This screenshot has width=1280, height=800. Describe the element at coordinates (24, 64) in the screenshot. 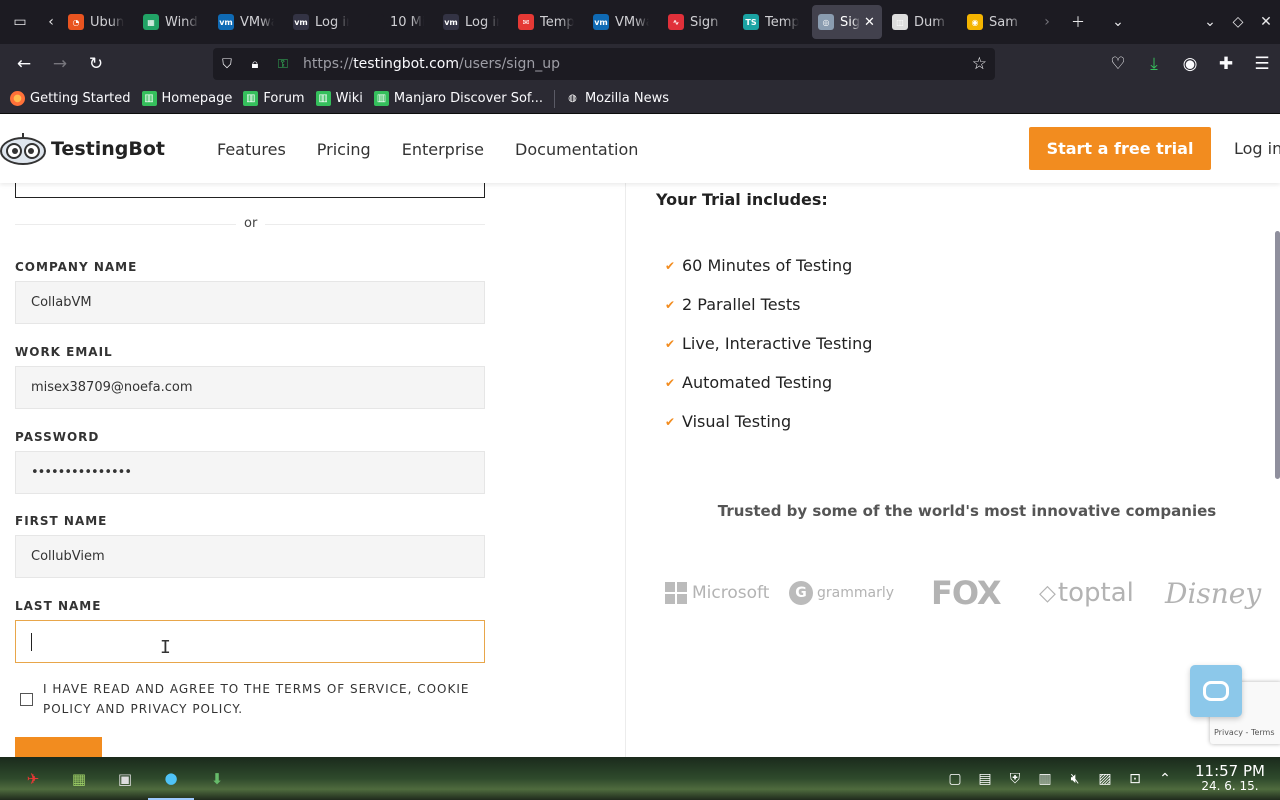

I see `back-button: ←` at that location.